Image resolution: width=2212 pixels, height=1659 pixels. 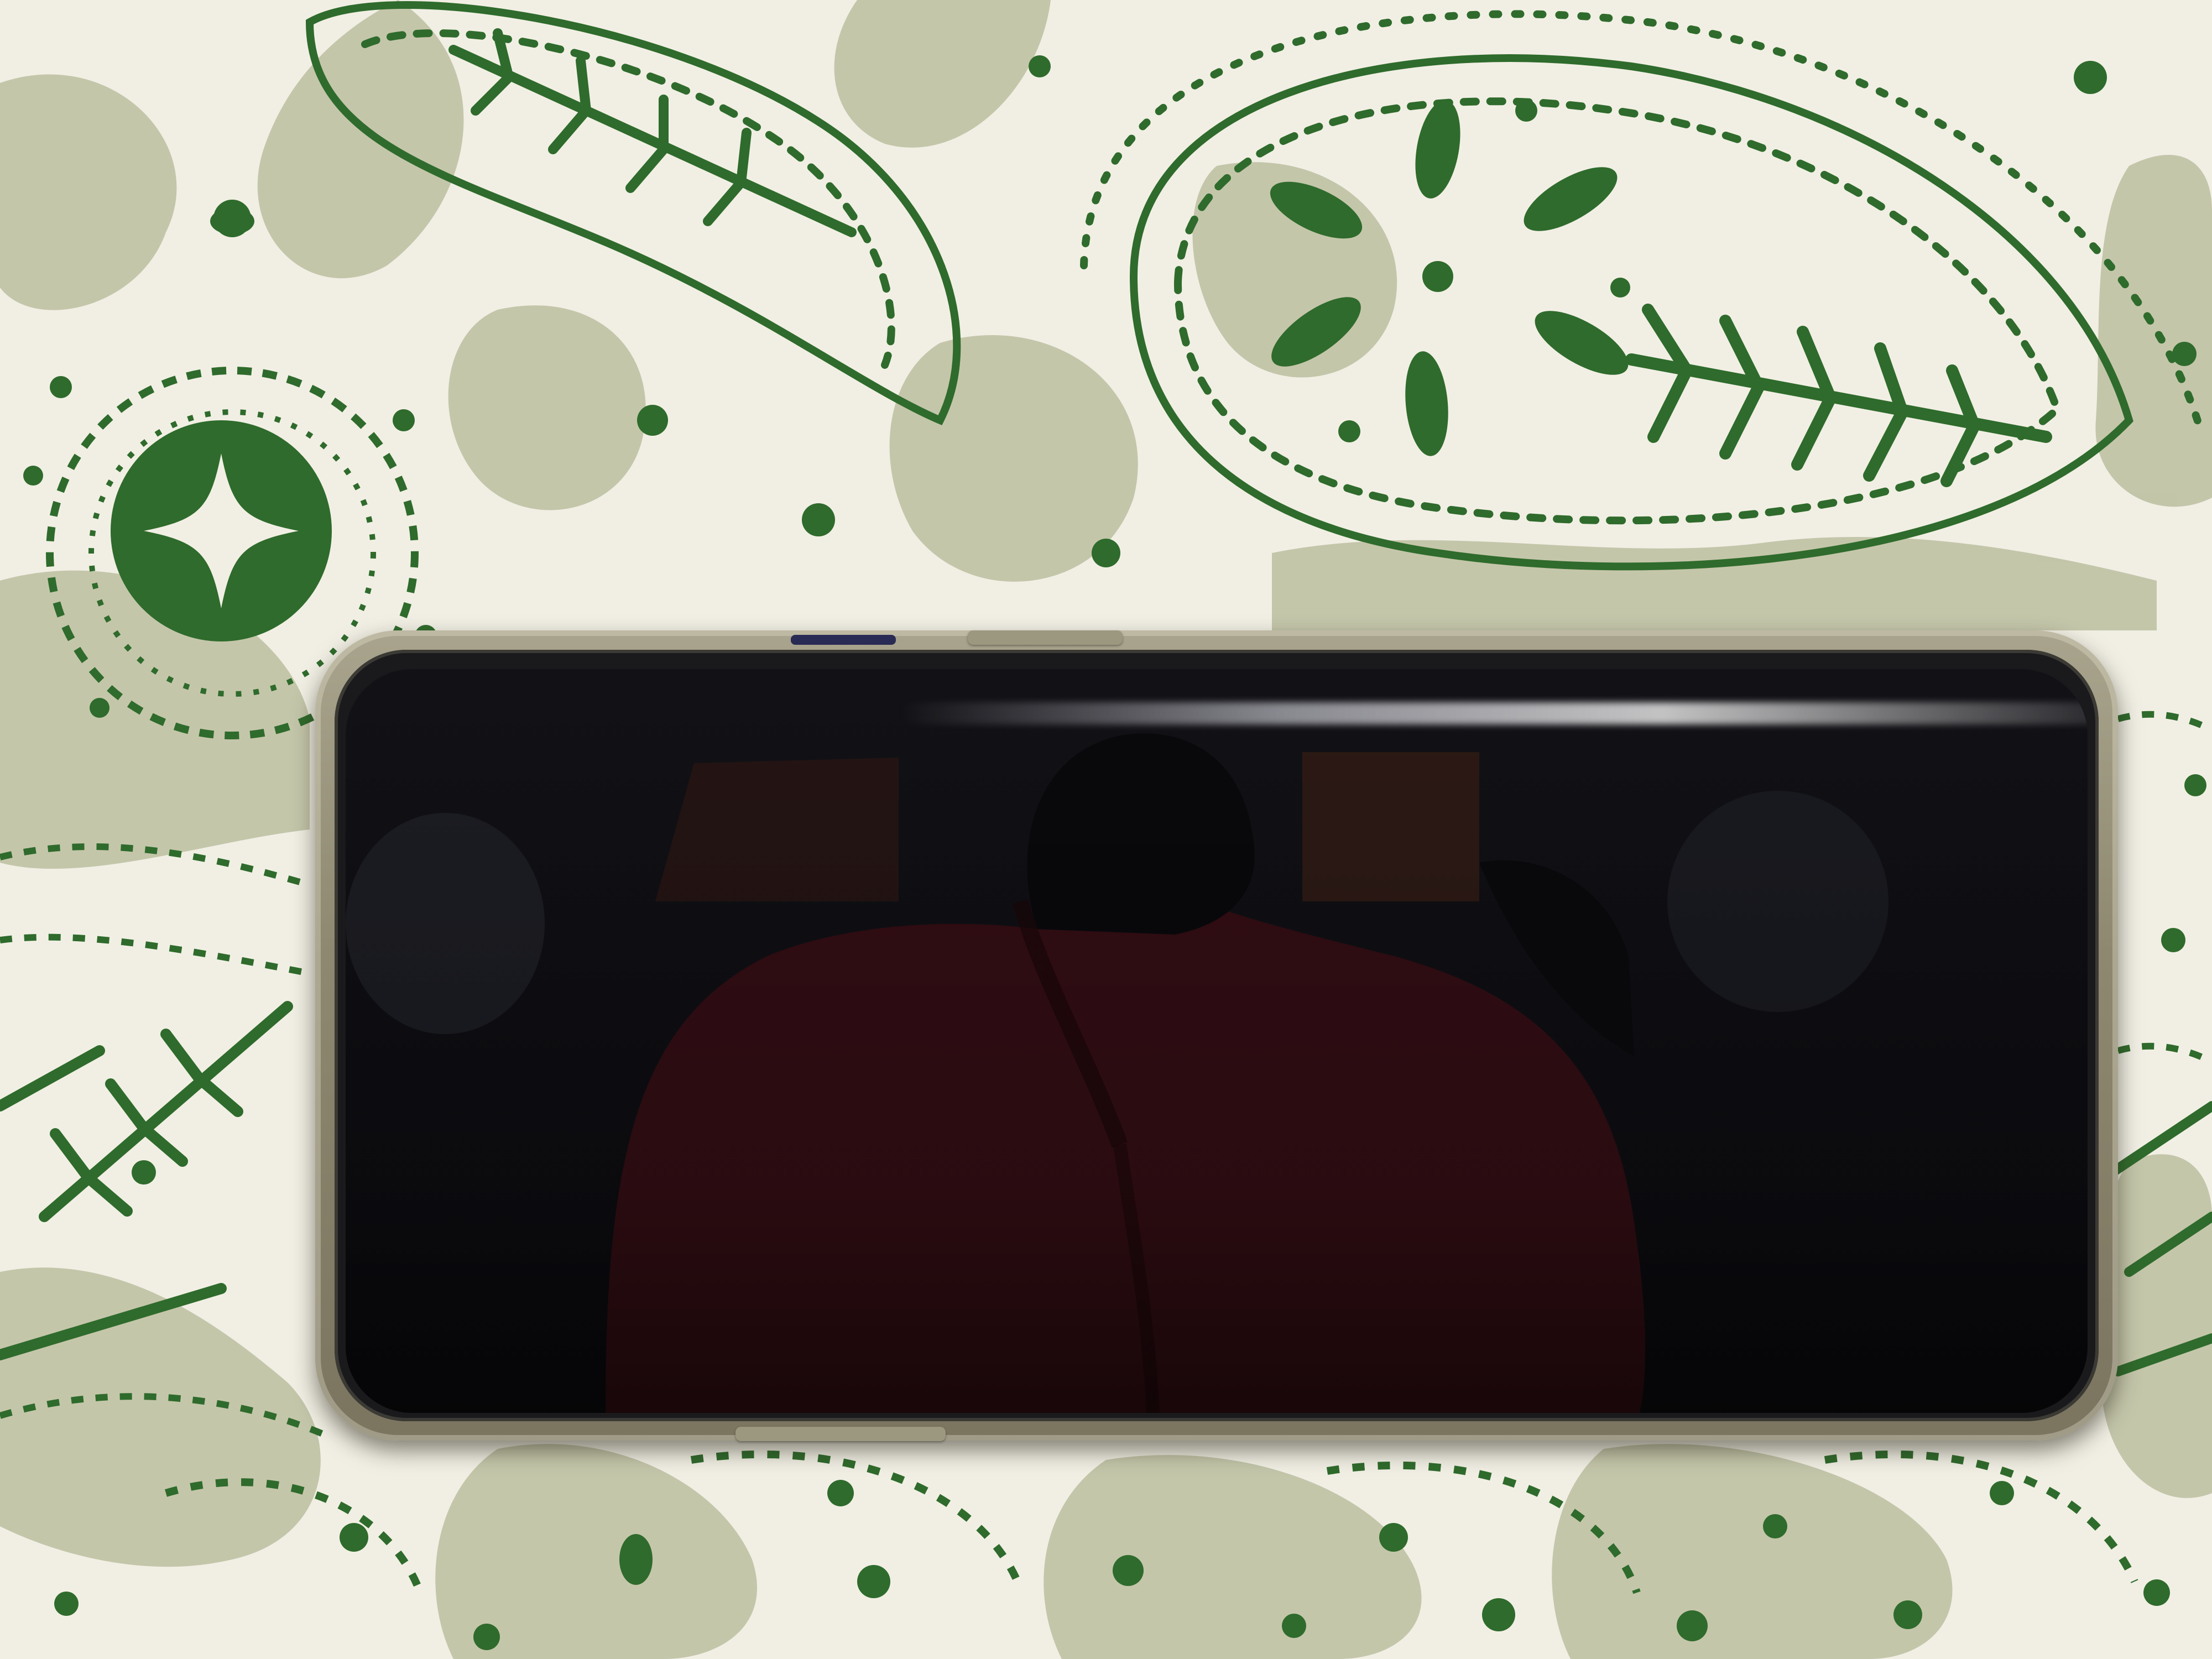 What do you see at coordinates (1046, 638) in the screenshot?
I see `volume-button` at bounding box center [1046, 638].